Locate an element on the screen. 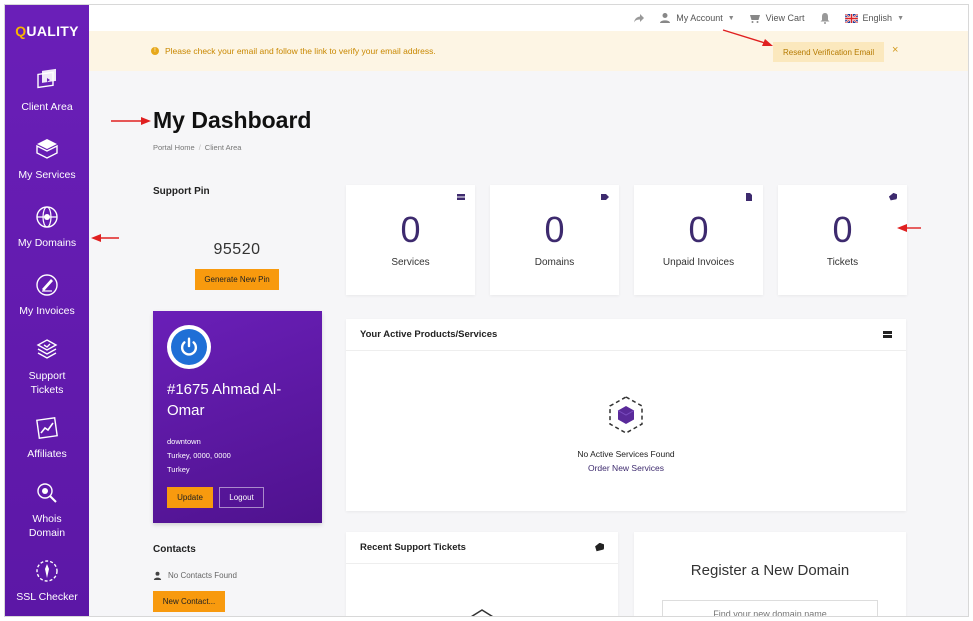 The image size is (973, 621). annotation-arrow-resend is located at coordinates (747, 37).